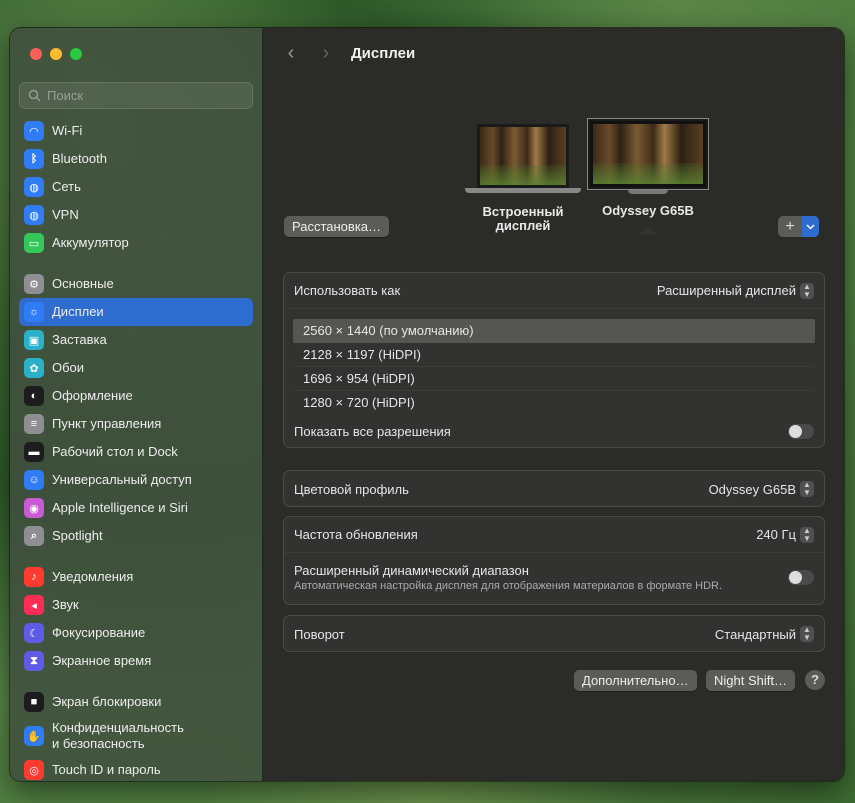 The image size is (855, 803). I want to click on monitor-stand, so click(648, 192).